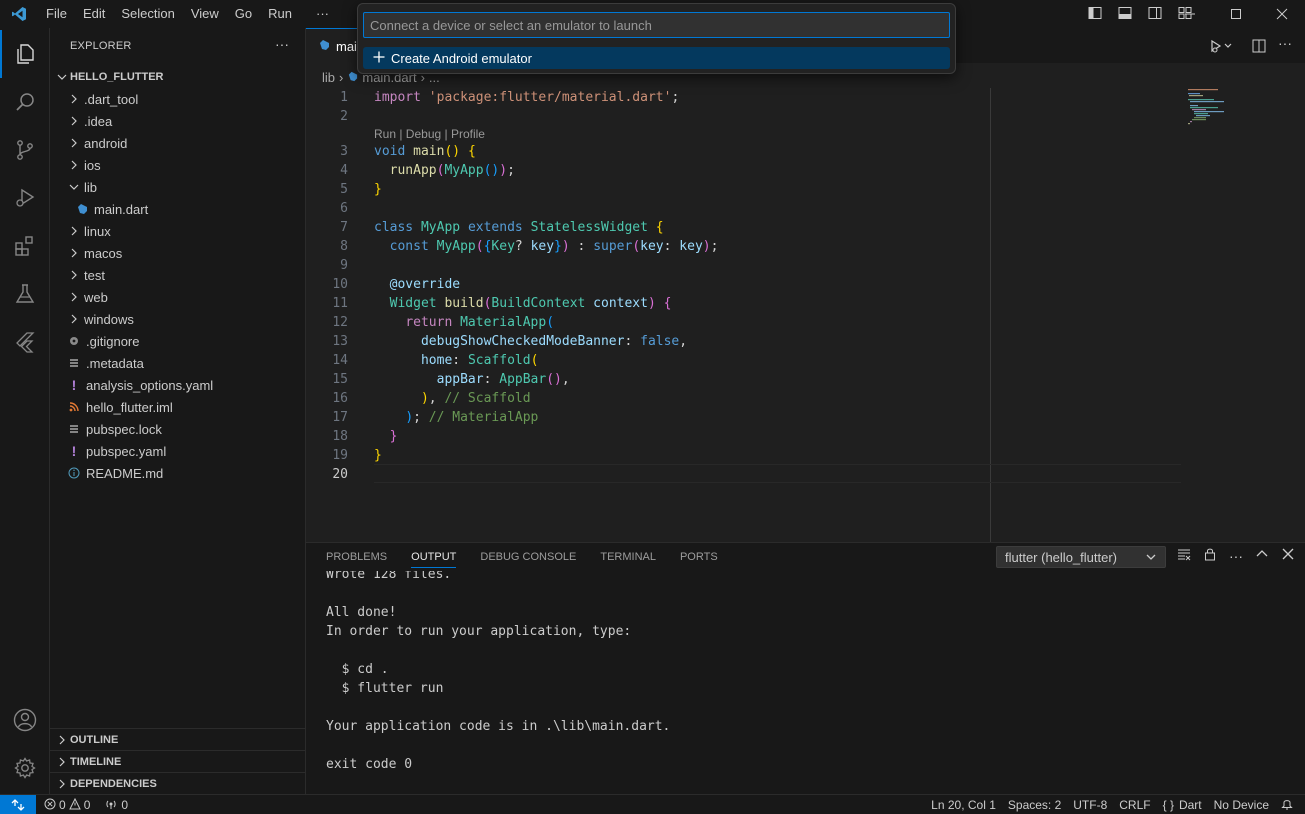 The width and height of the screenshot is (1305, 814). What do you see at coordinates (328, 77) in the screenshot?
I see `breadcrumb-folder: lib` at bounding box center [328, 77].